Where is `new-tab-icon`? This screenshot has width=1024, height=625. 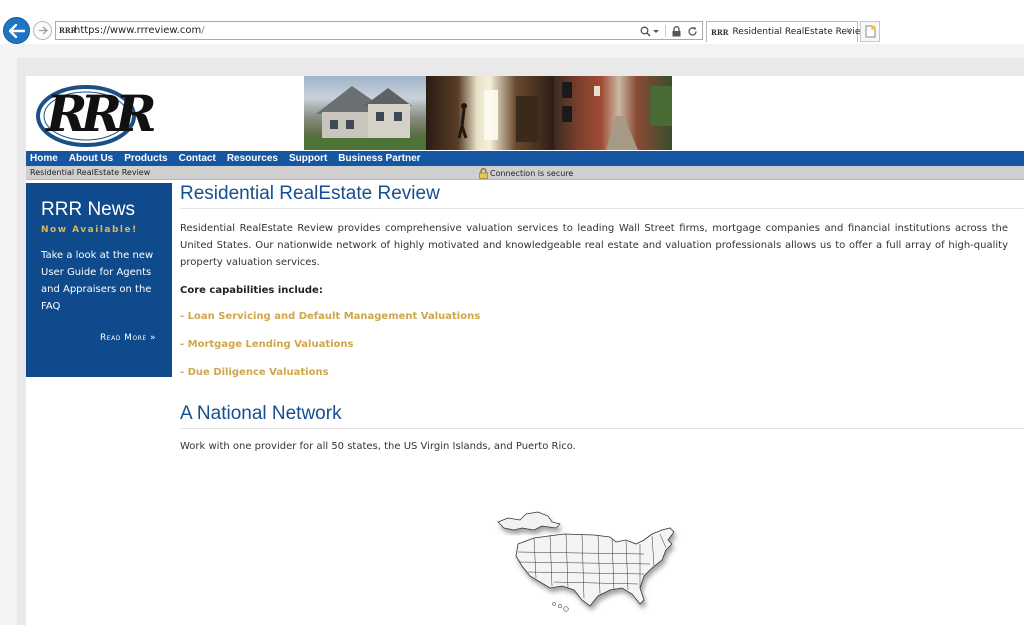
new-tab-icon is located at coordinates (870, 31).